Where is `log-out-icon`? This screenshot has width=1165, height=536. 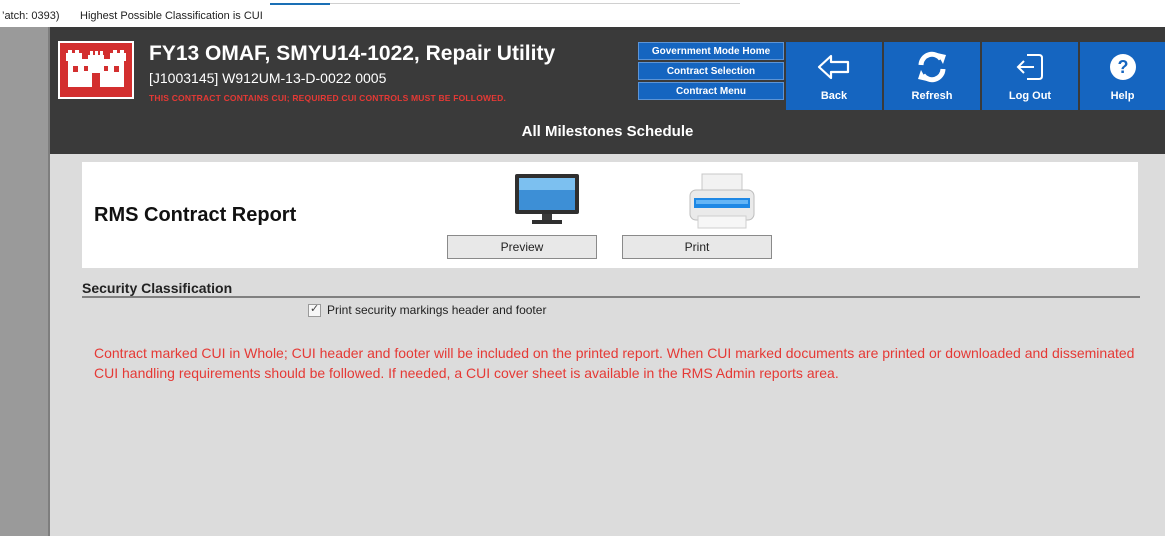
log-out-icon is located at coordinates (1030, 67).